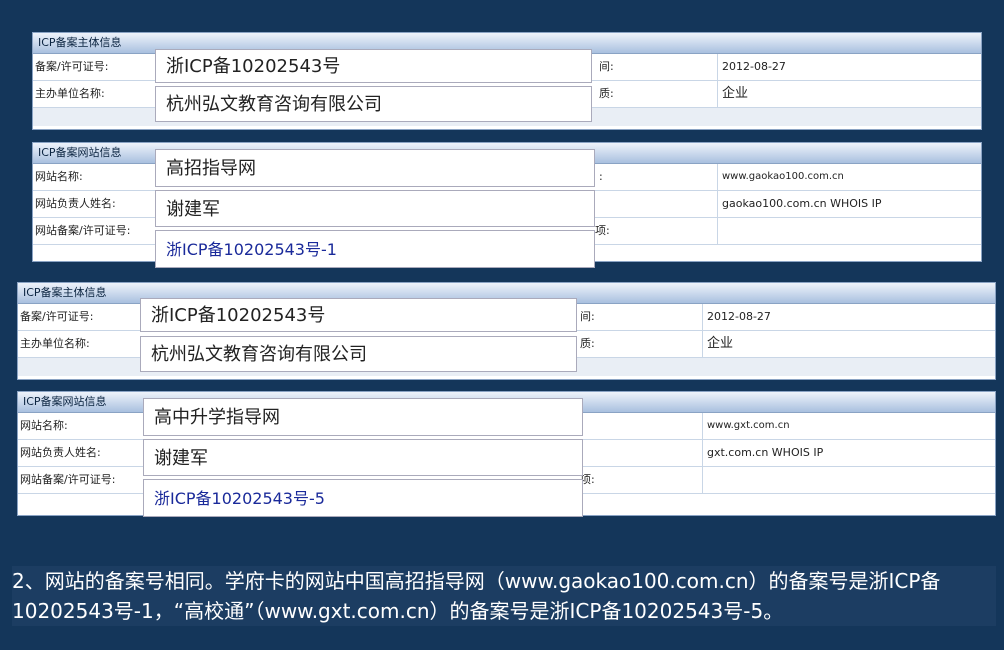  What do you see at coordinates (363, 417) in the screenshot?
I see `site-name-overlay: 高中升学指导网` at bounding box center [363, 417].